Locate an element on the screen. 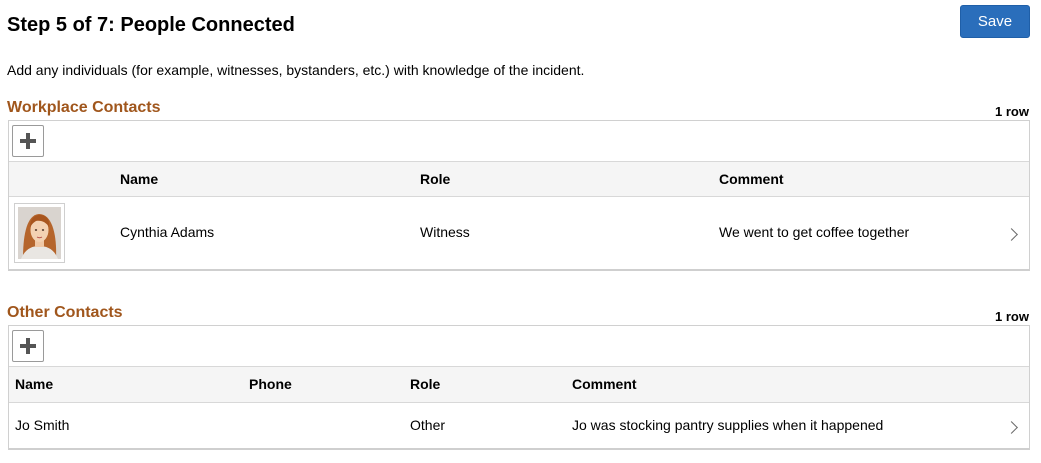  contact-role: Witness is located at coordinates (445, 232).